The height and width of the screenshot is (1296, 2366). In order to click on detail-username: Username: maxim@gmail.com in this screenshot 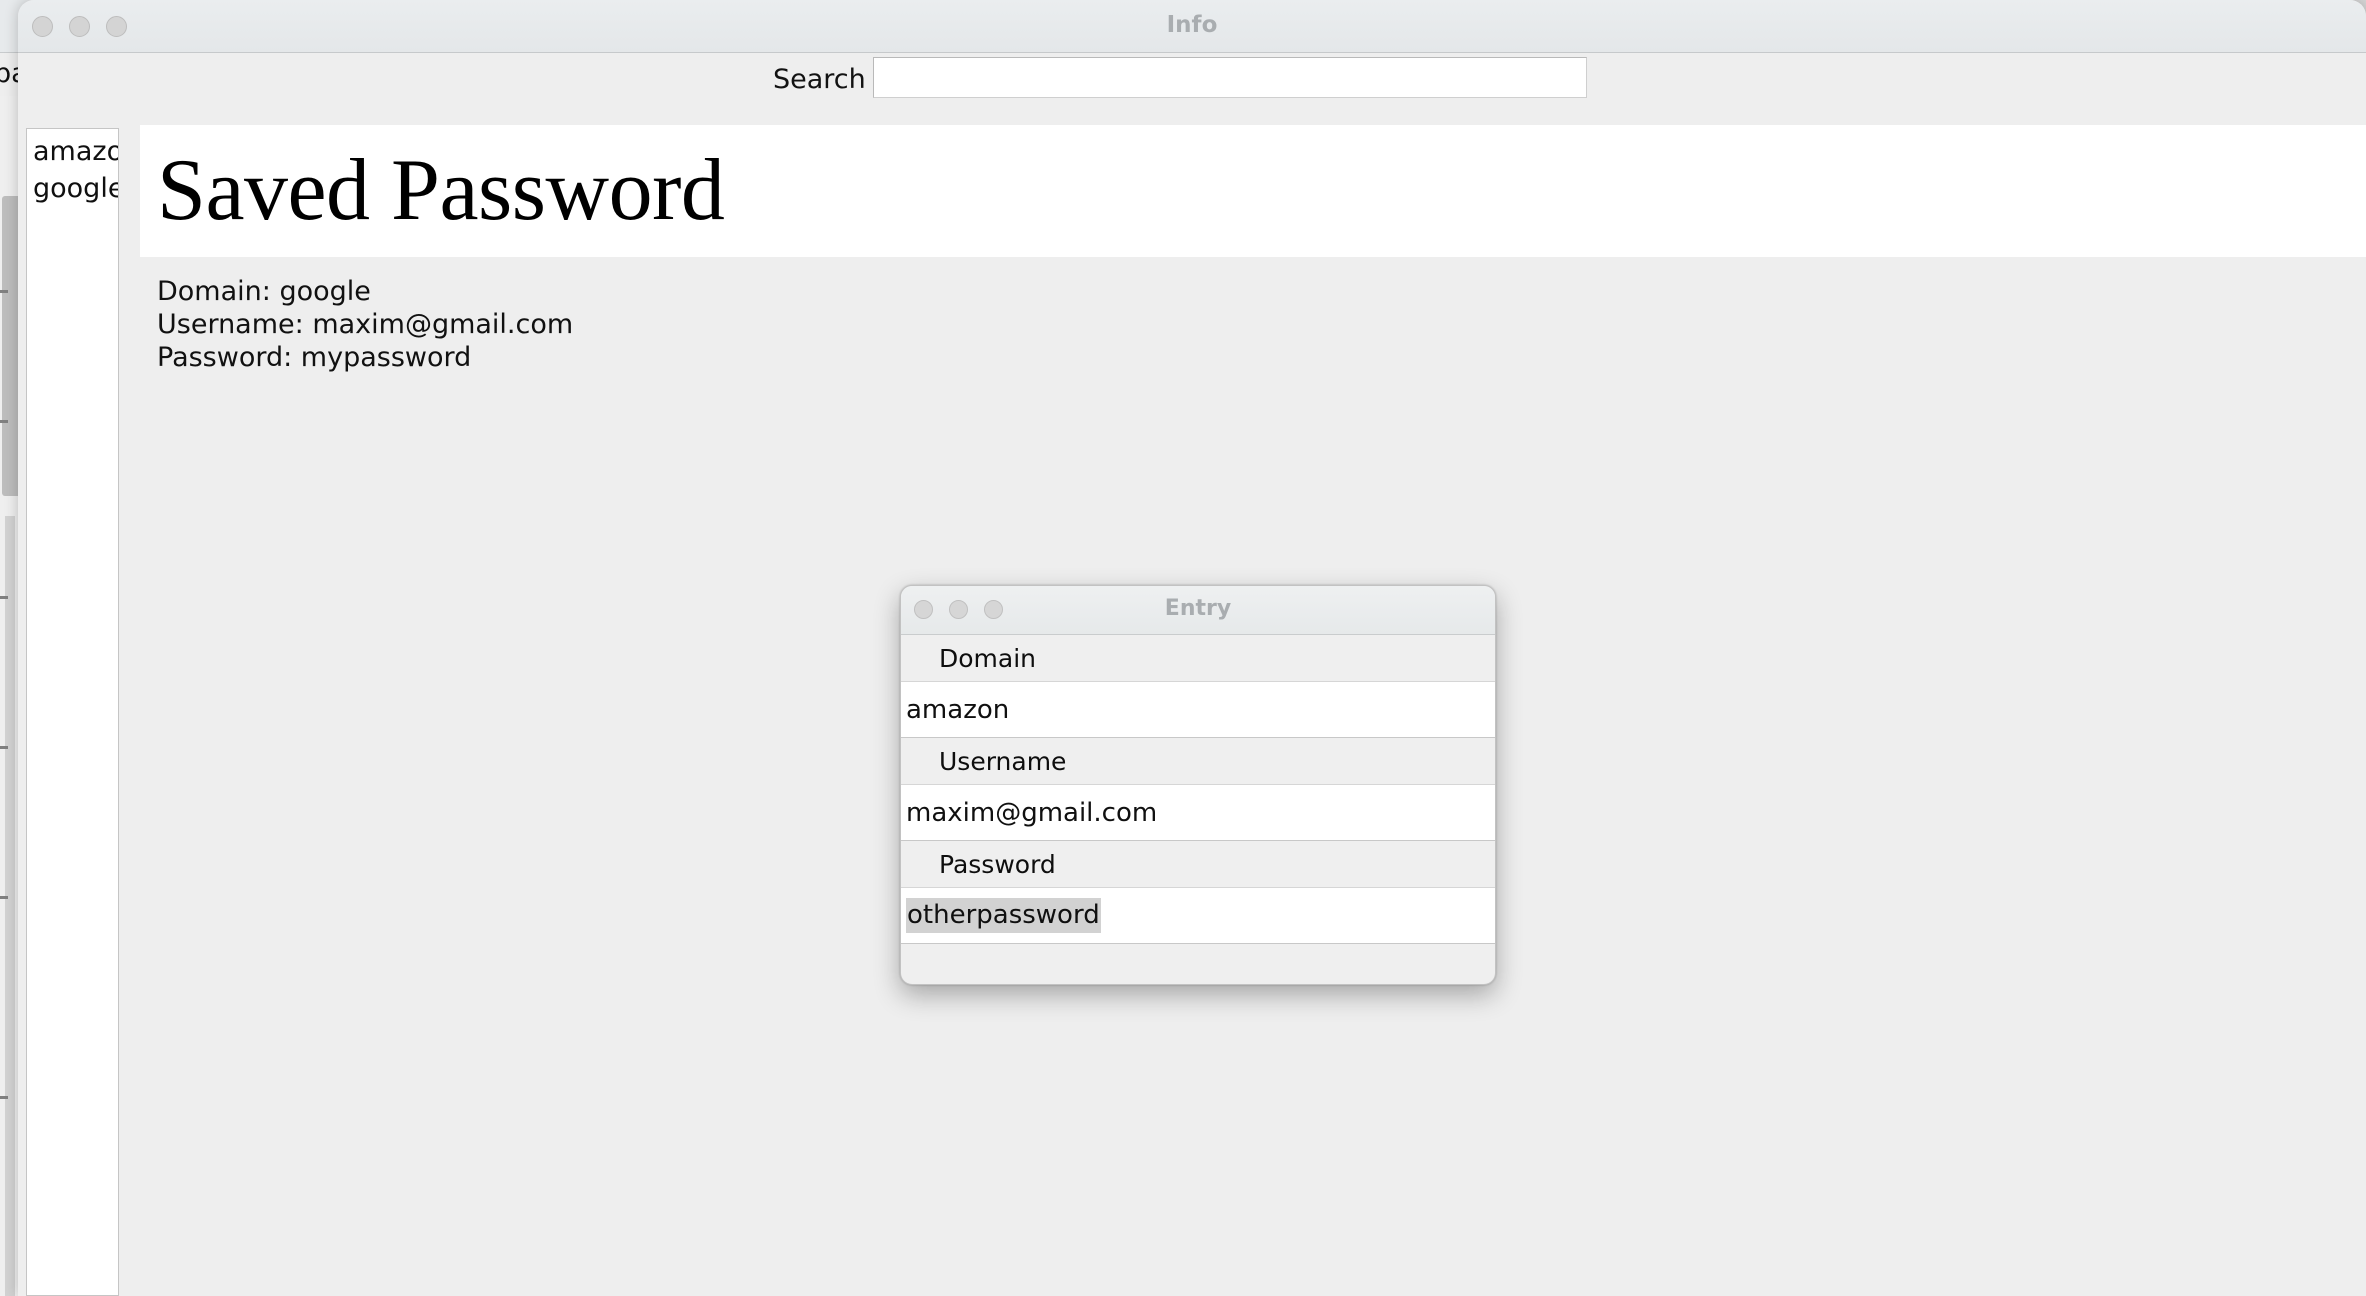, I will do `click(365, 324)`.